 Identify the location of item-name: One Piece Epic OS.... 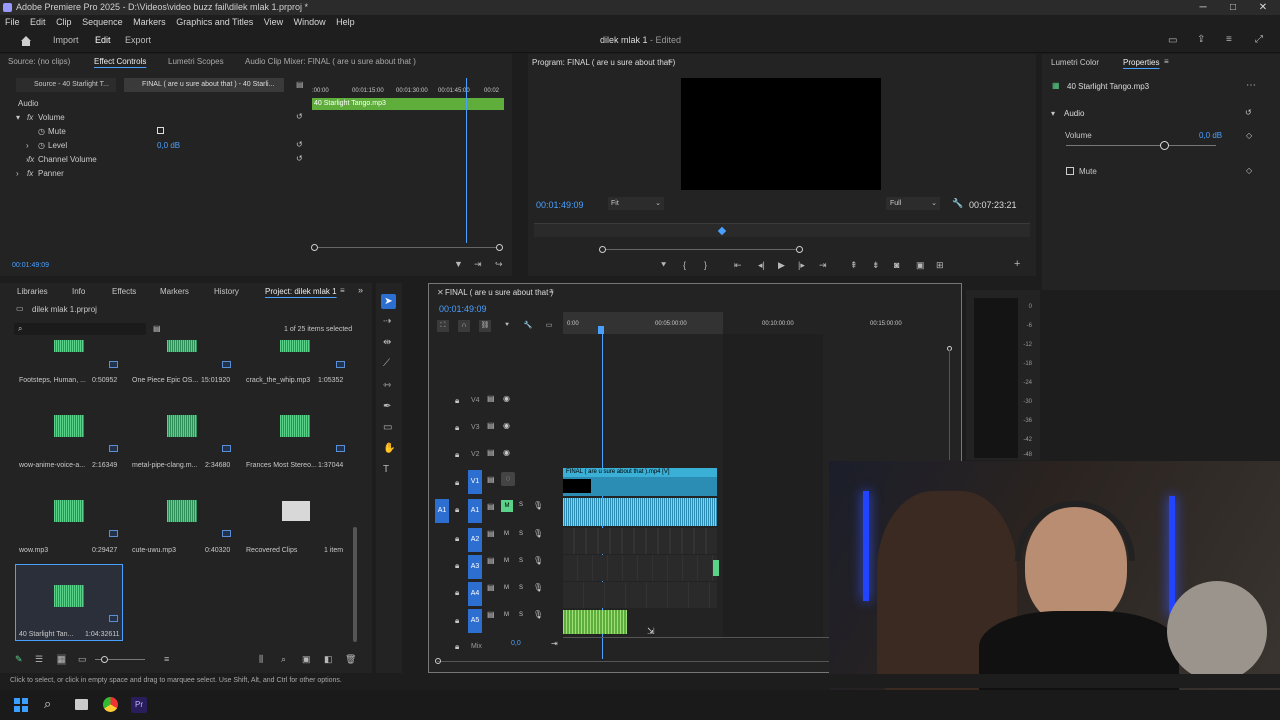
(165, 380).